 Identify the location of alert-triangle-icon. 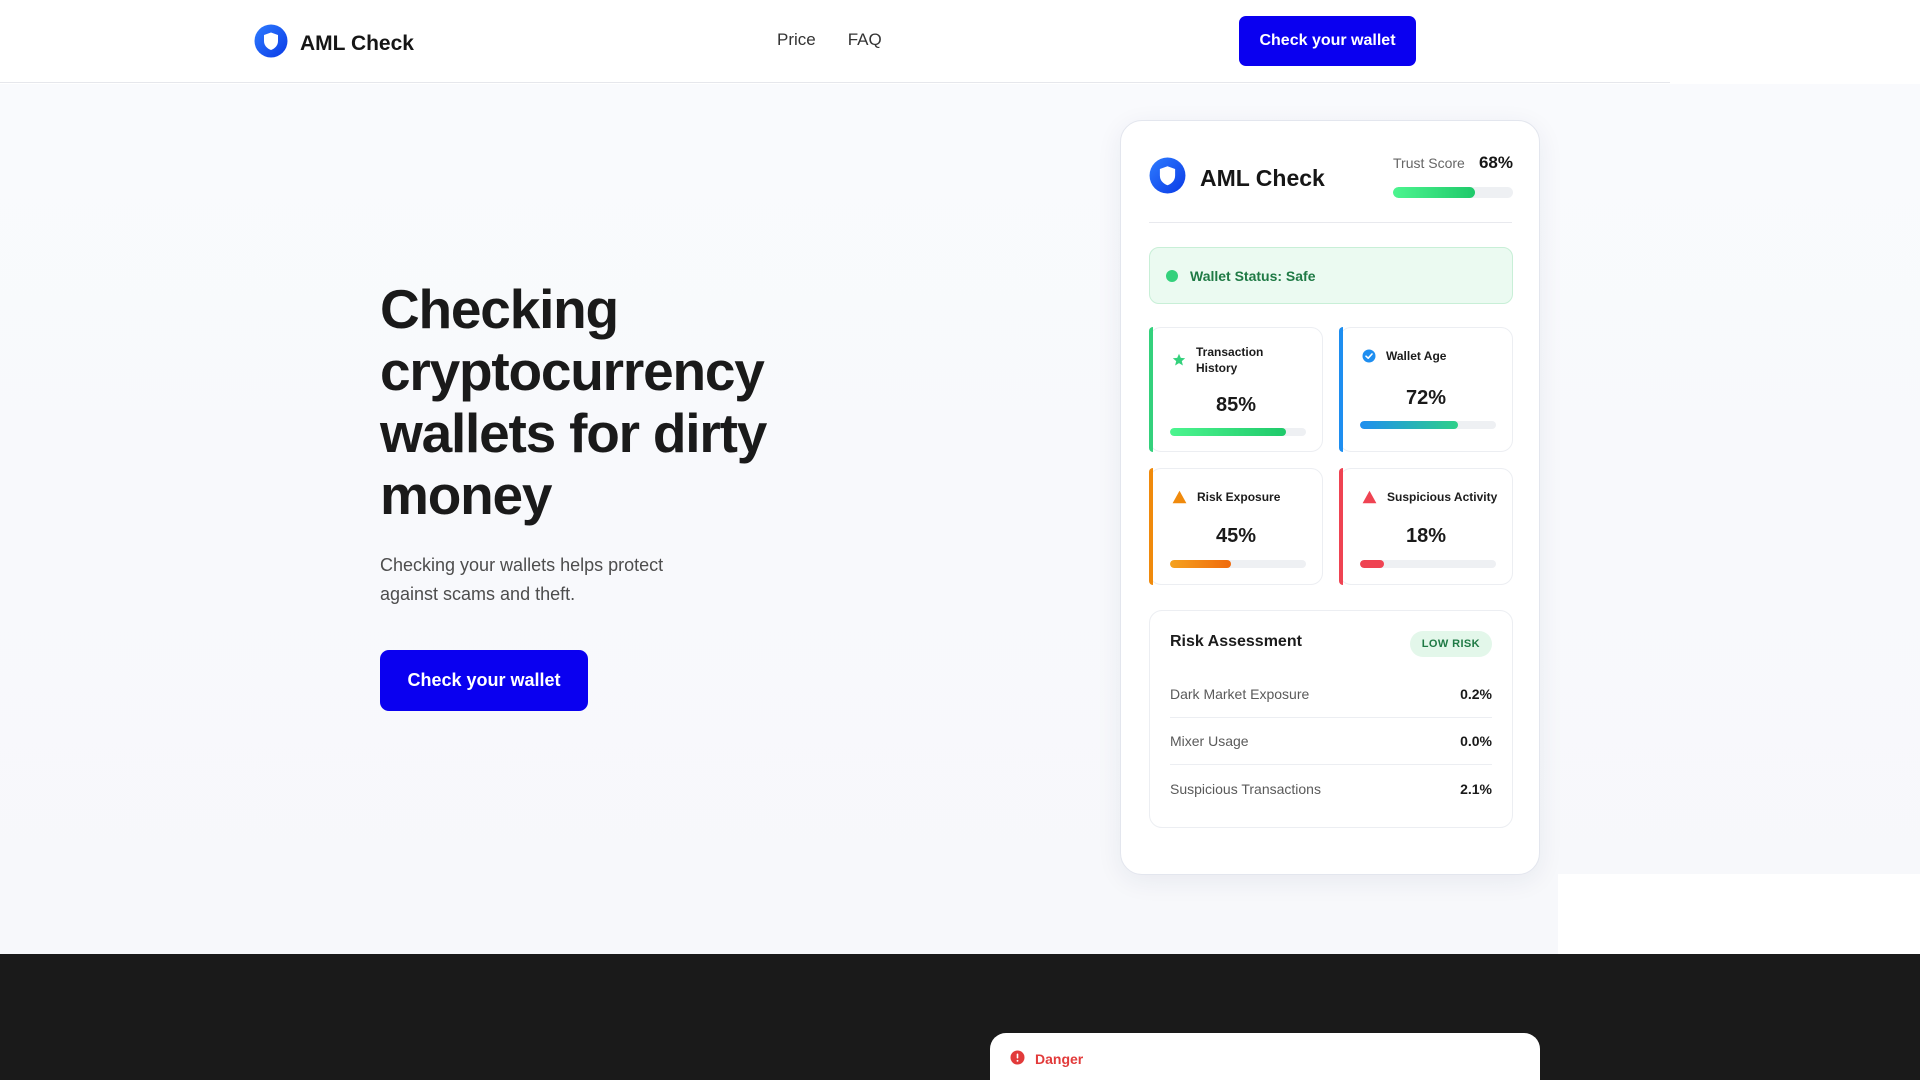
(1369, 499).